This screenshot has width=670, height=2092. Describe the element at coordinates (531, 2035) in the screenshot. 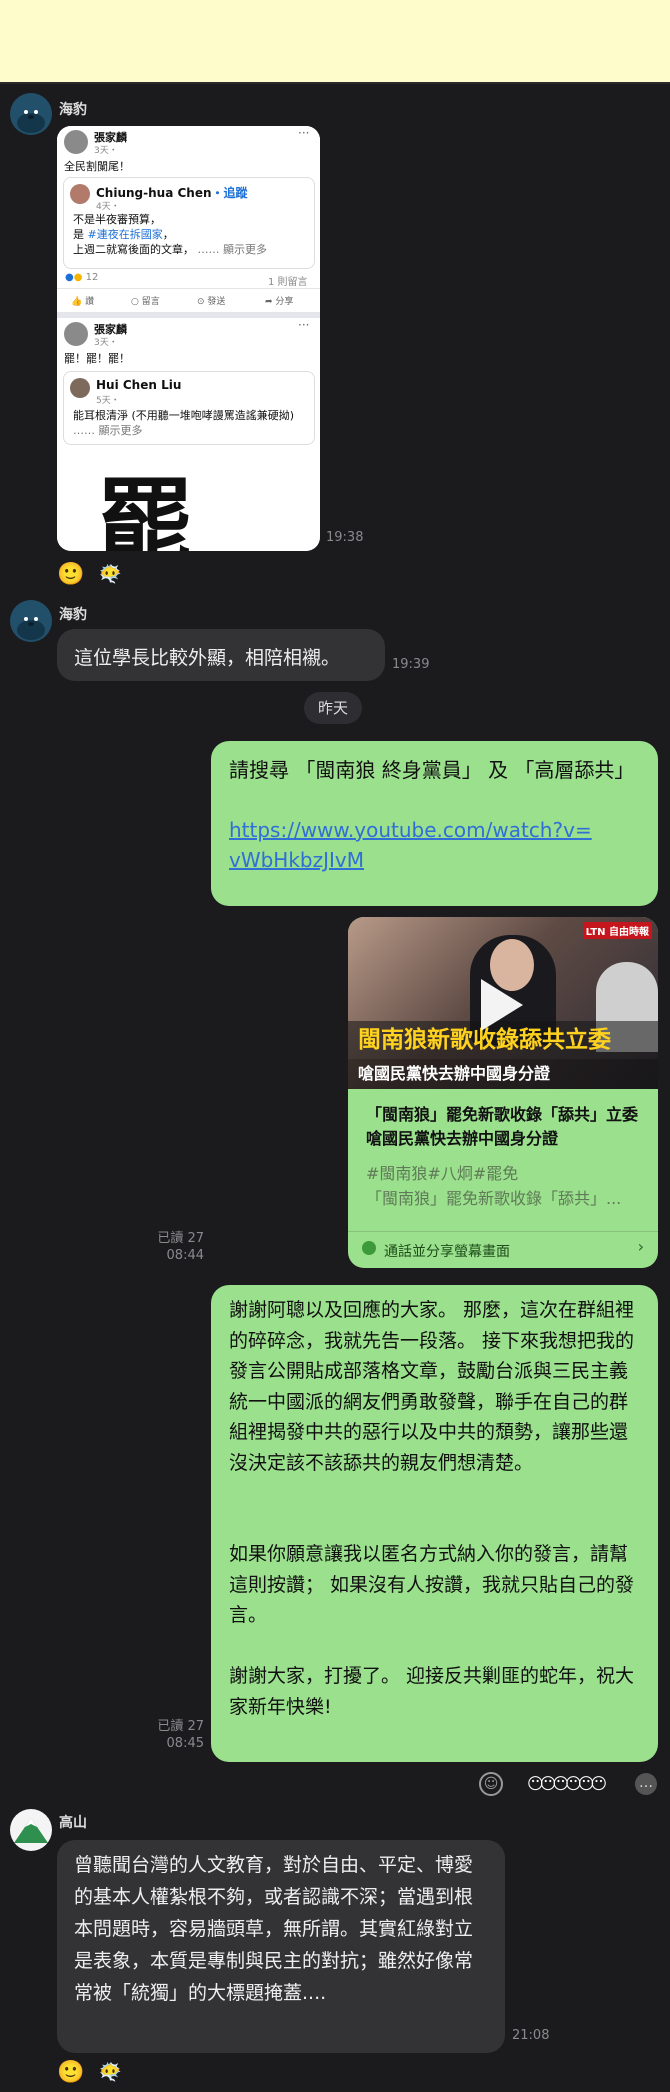

I see `timestamp: 21:08` at that location.